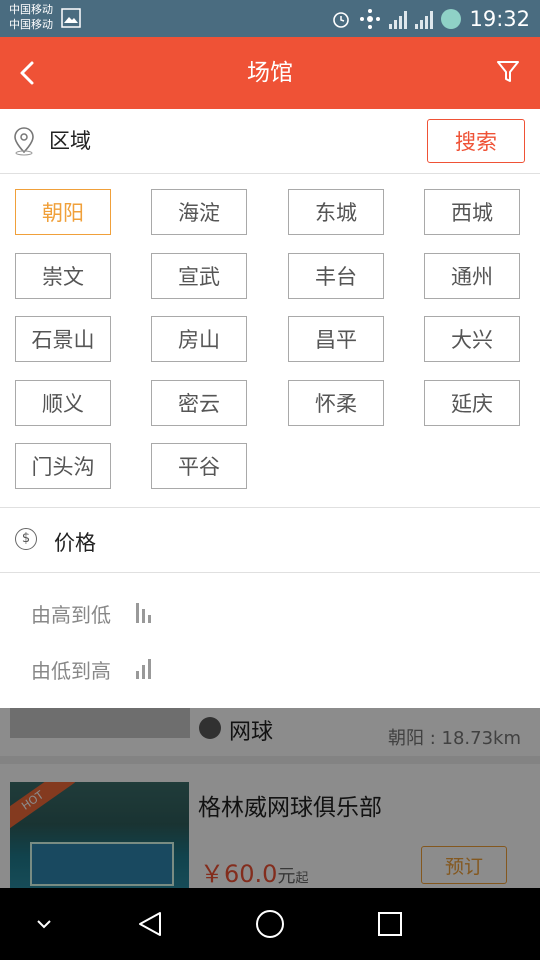  What do you see at coordinates (370, 18) in the screenshot?
I see `sync-icon` at bounding box center [370, 18].